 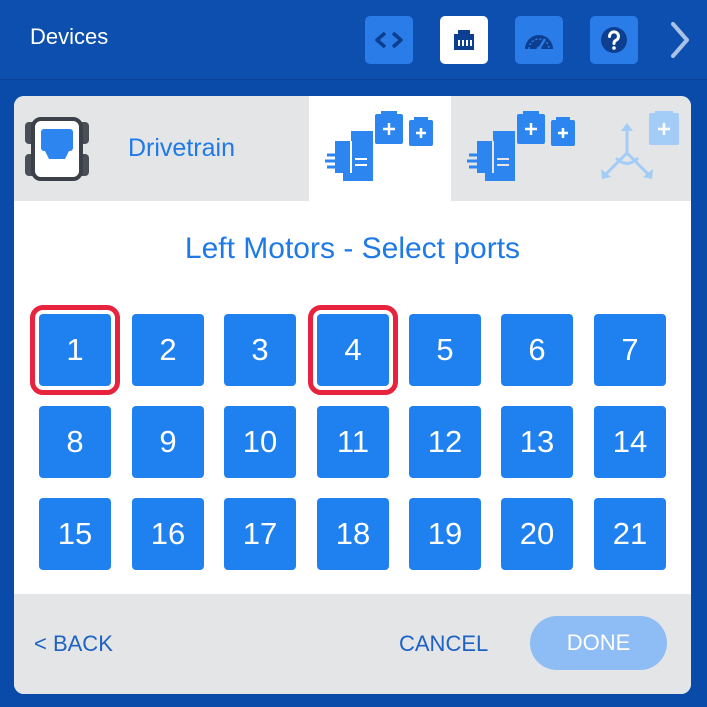 I want to click on tab-right-motors, so click(x=522, y=148).